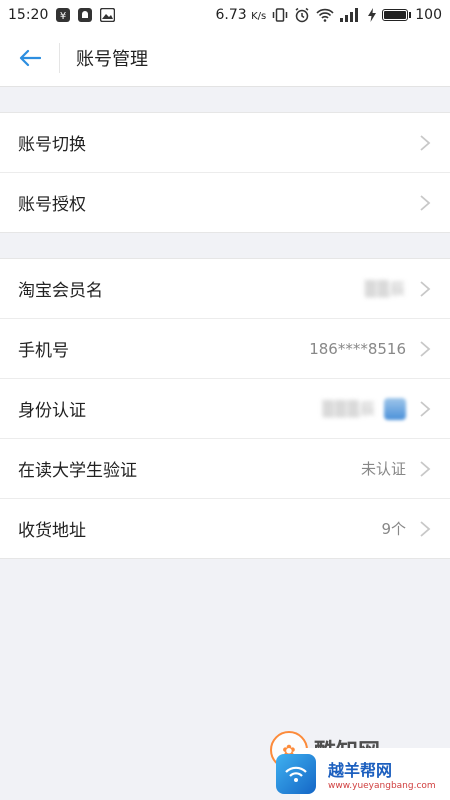  I want to click on row-label: 账号切换, so click(52, 145).